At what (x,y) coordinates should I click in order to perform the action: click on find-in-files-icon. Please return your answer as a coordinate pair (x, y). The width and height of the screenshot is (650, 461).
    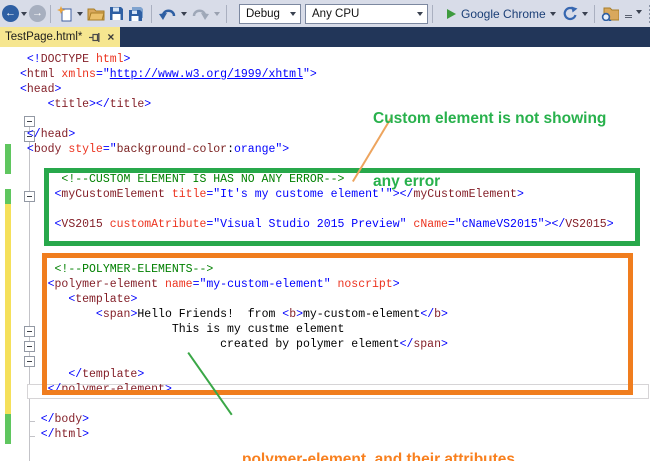
    Looking at the image, I should click on (610, 13).